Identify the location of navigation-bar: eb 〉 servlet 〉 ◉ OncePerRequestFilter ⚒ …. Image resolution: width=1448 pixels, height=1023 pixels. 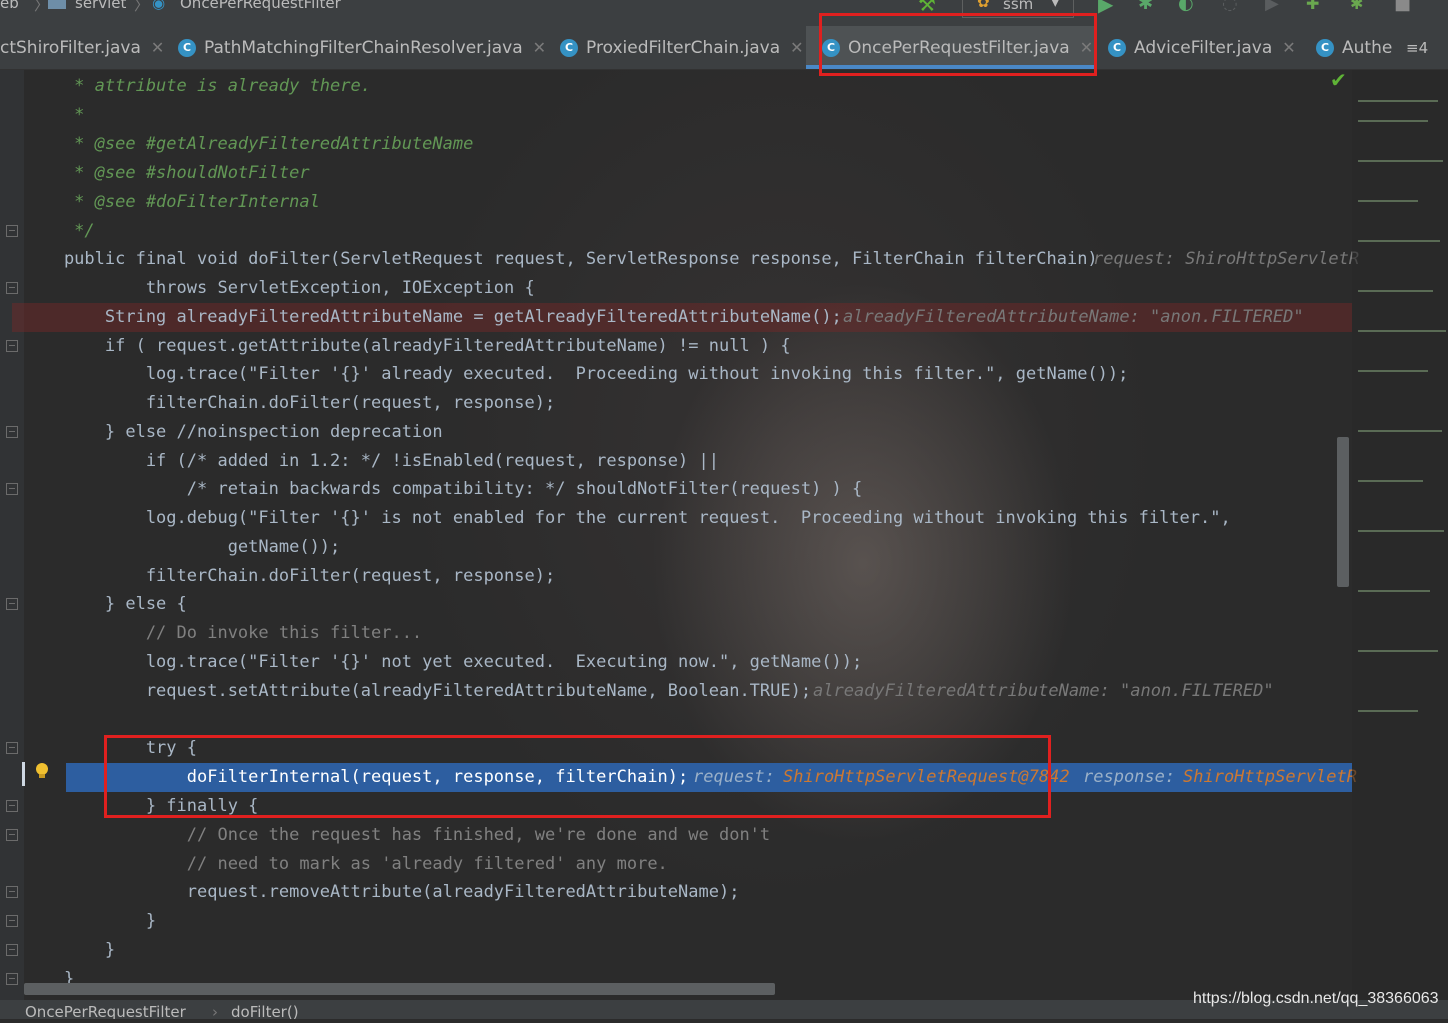
(724, 13).